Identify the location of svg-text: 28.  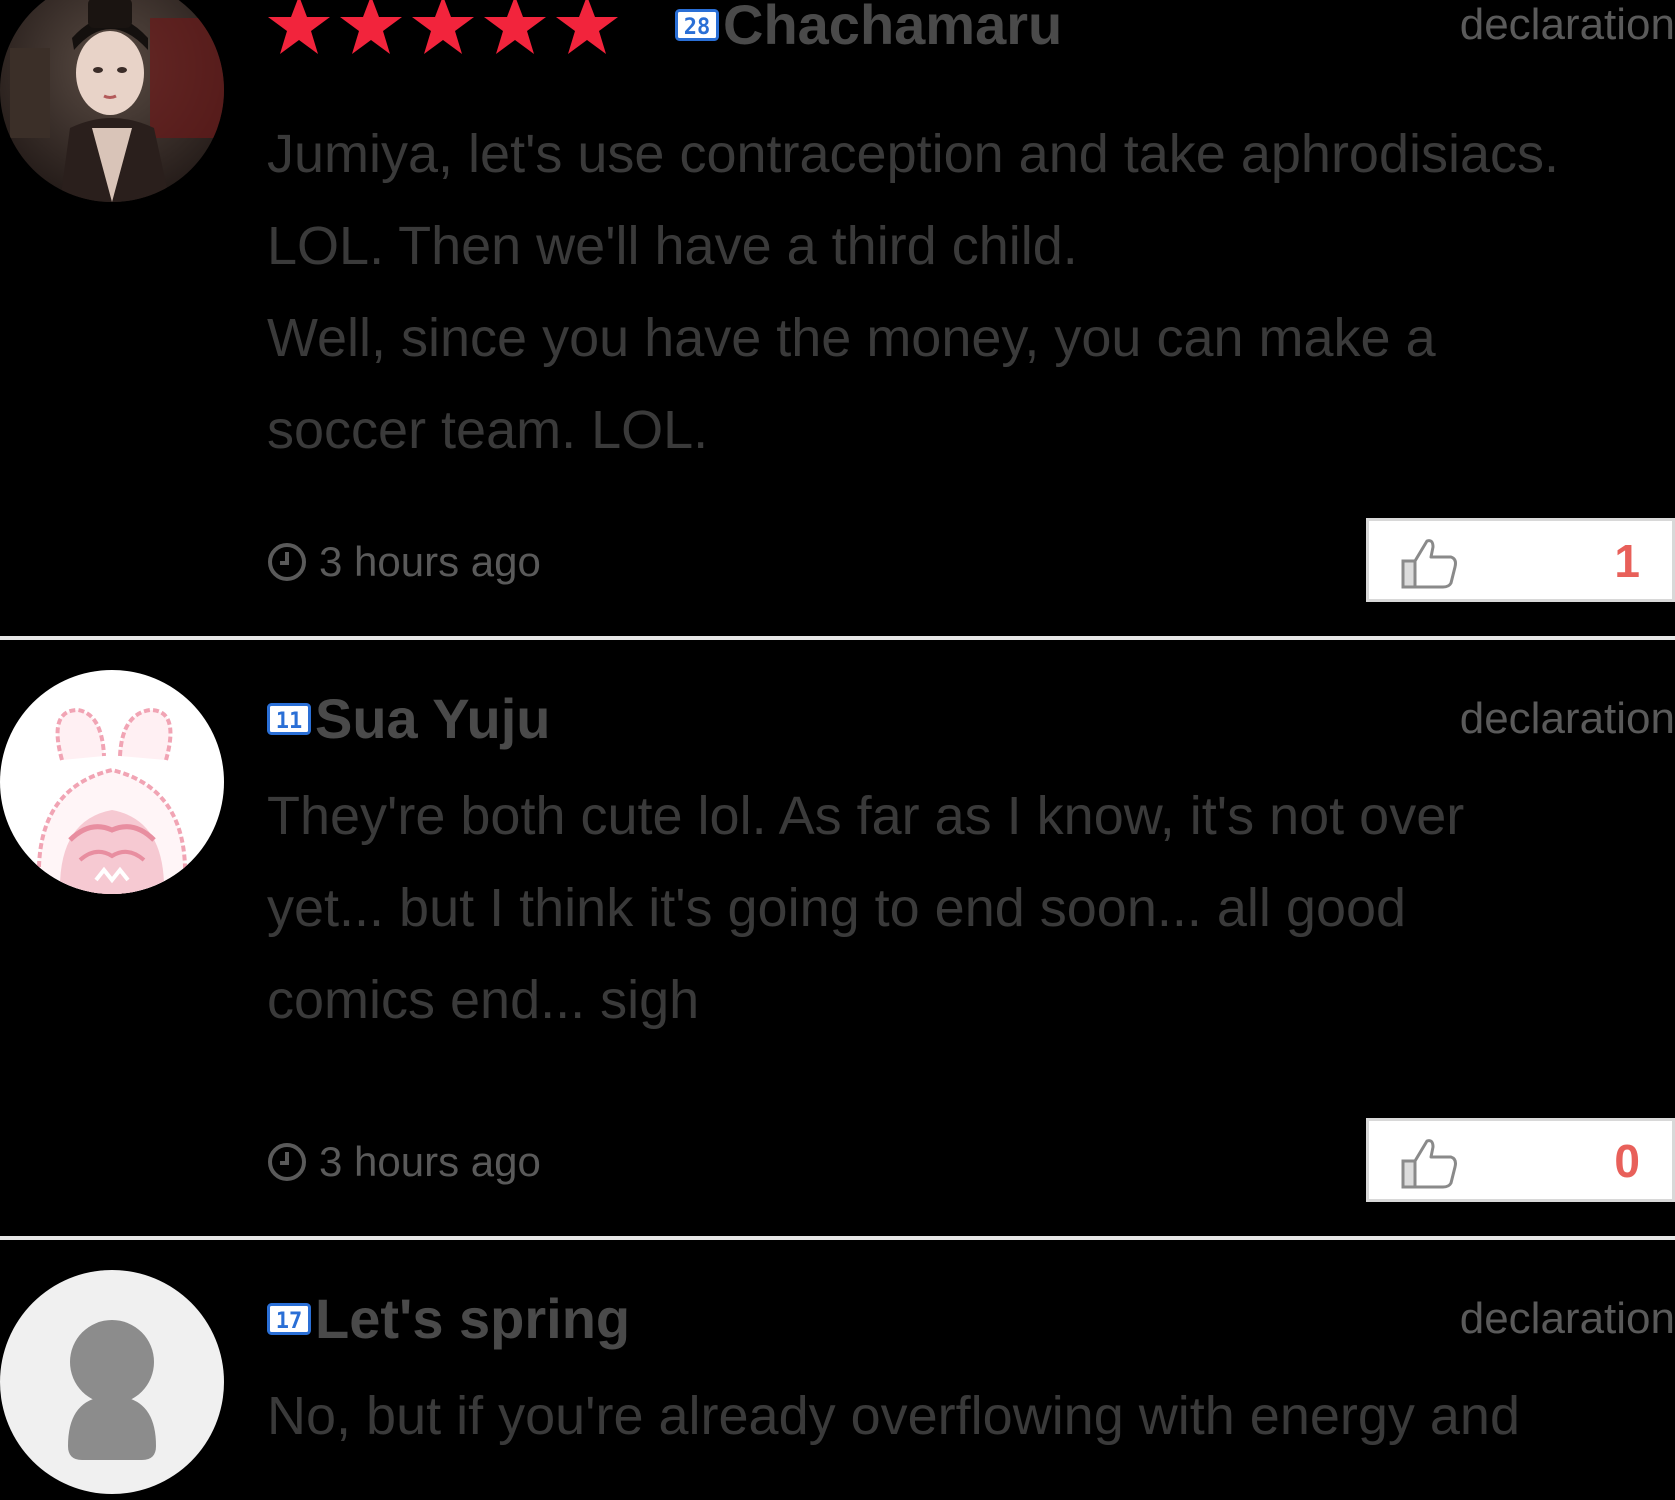
(697, 27).